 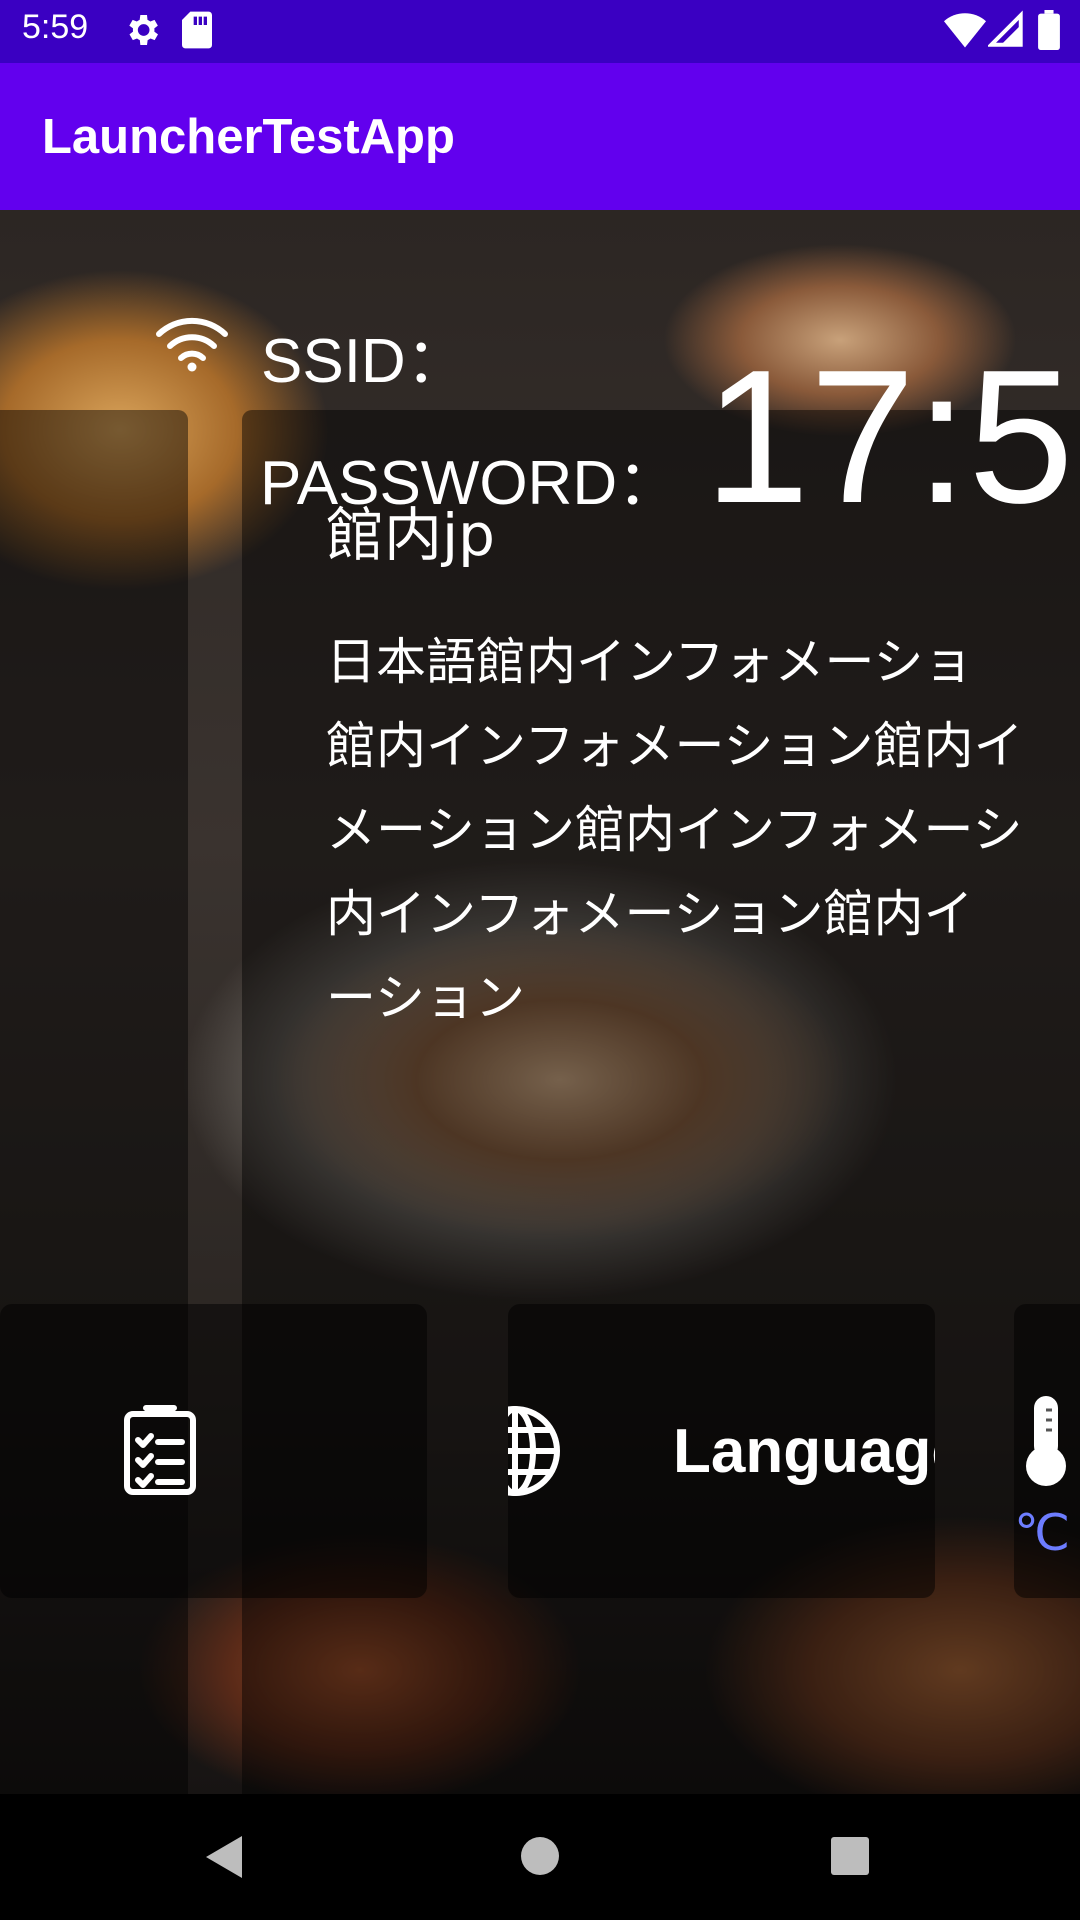 I want to click on recents-button, so click(x=850, y=1858).